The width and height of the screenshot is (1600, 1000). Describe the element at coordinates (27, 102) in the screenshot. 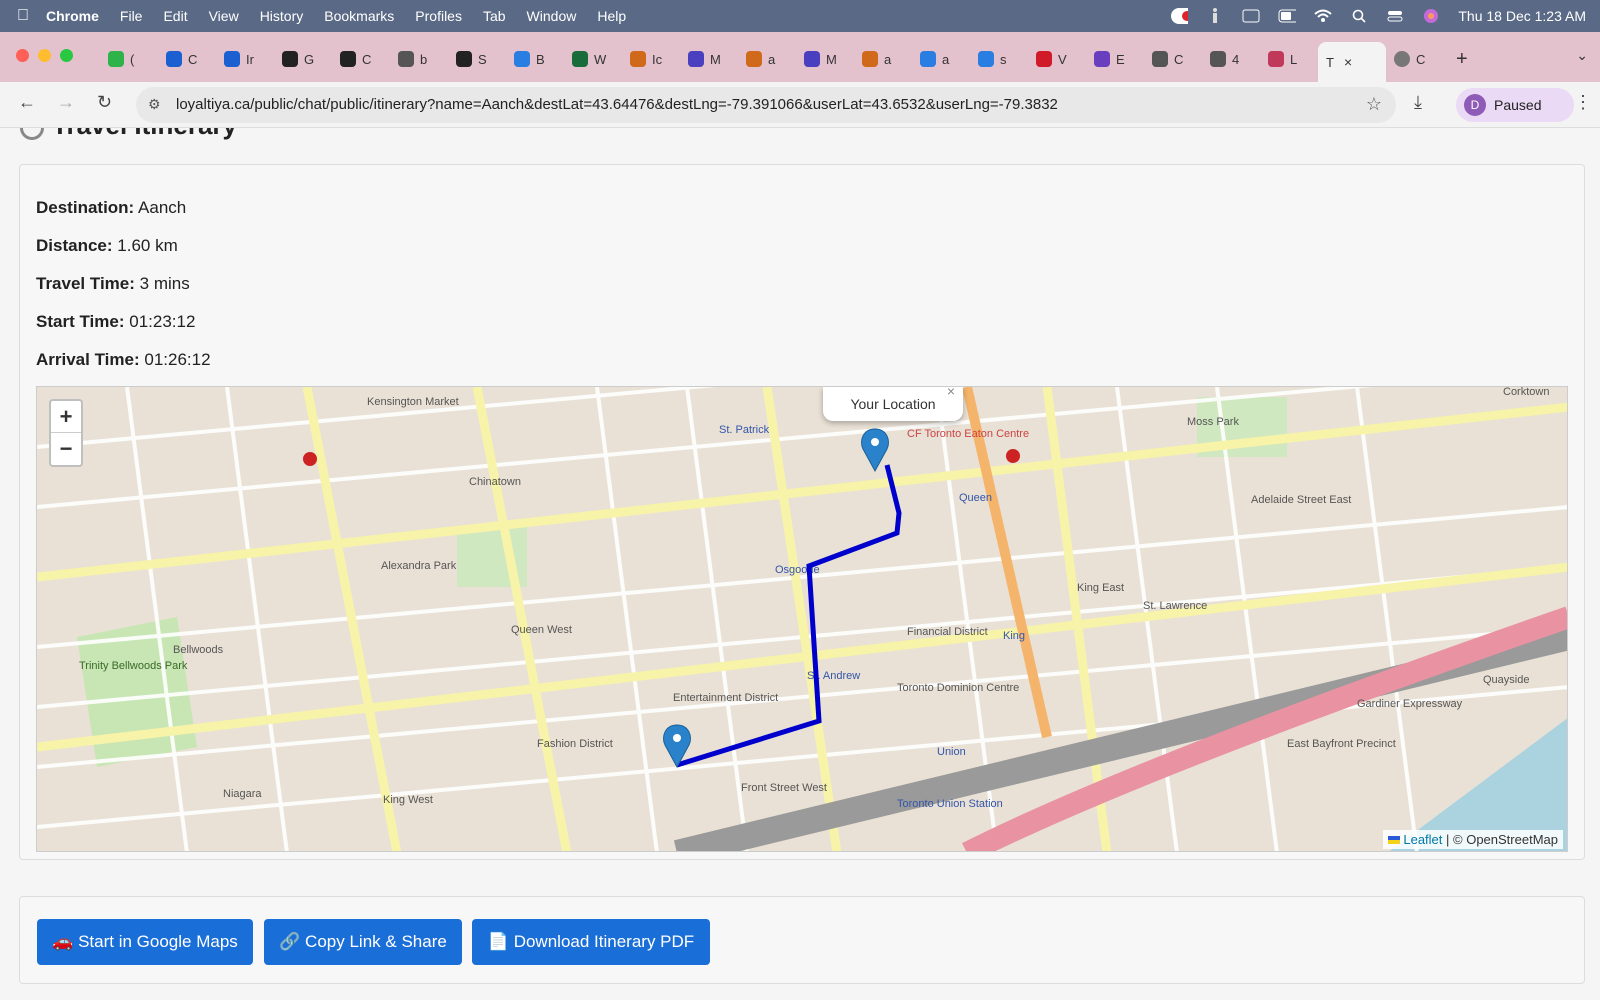

I see `back-arrow-icon: ←` at that location.